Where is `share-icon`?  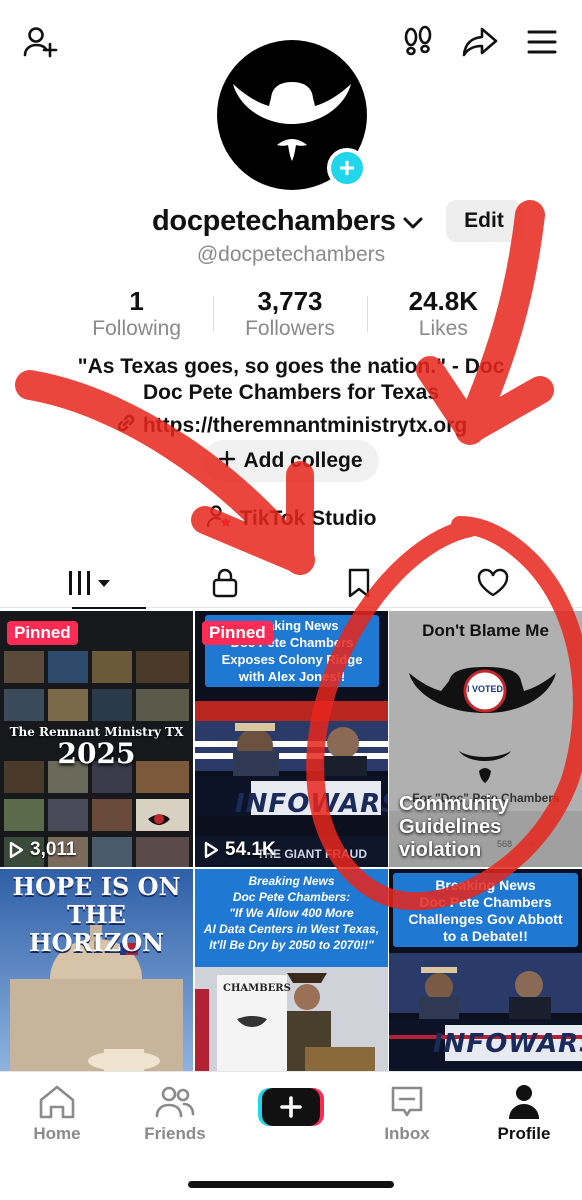
share-icon is located at coordinates (480, 42).